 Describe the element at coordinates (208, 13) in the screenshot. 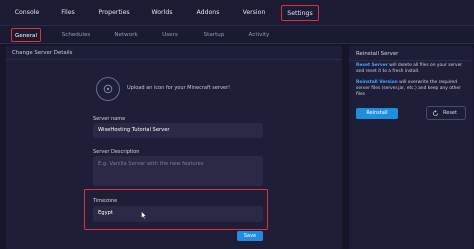

I see `tab-addons: Addons` at that location.